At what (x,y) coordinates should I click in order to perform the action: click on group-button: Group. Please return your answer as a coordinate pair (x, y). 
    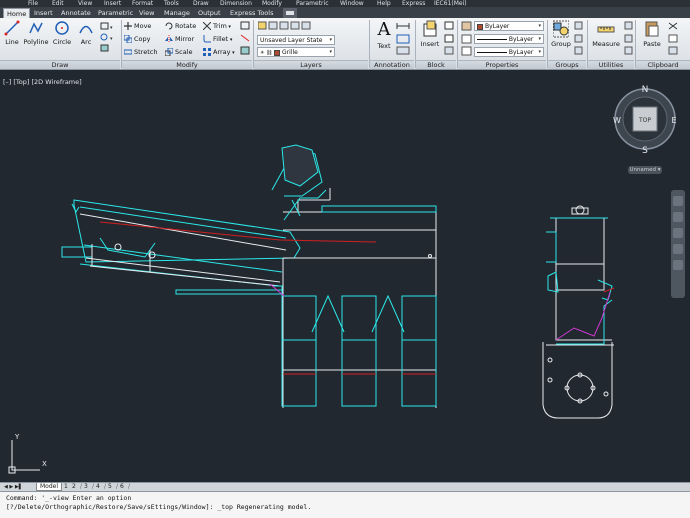
    Looking at the image, I should click on (561, 34).